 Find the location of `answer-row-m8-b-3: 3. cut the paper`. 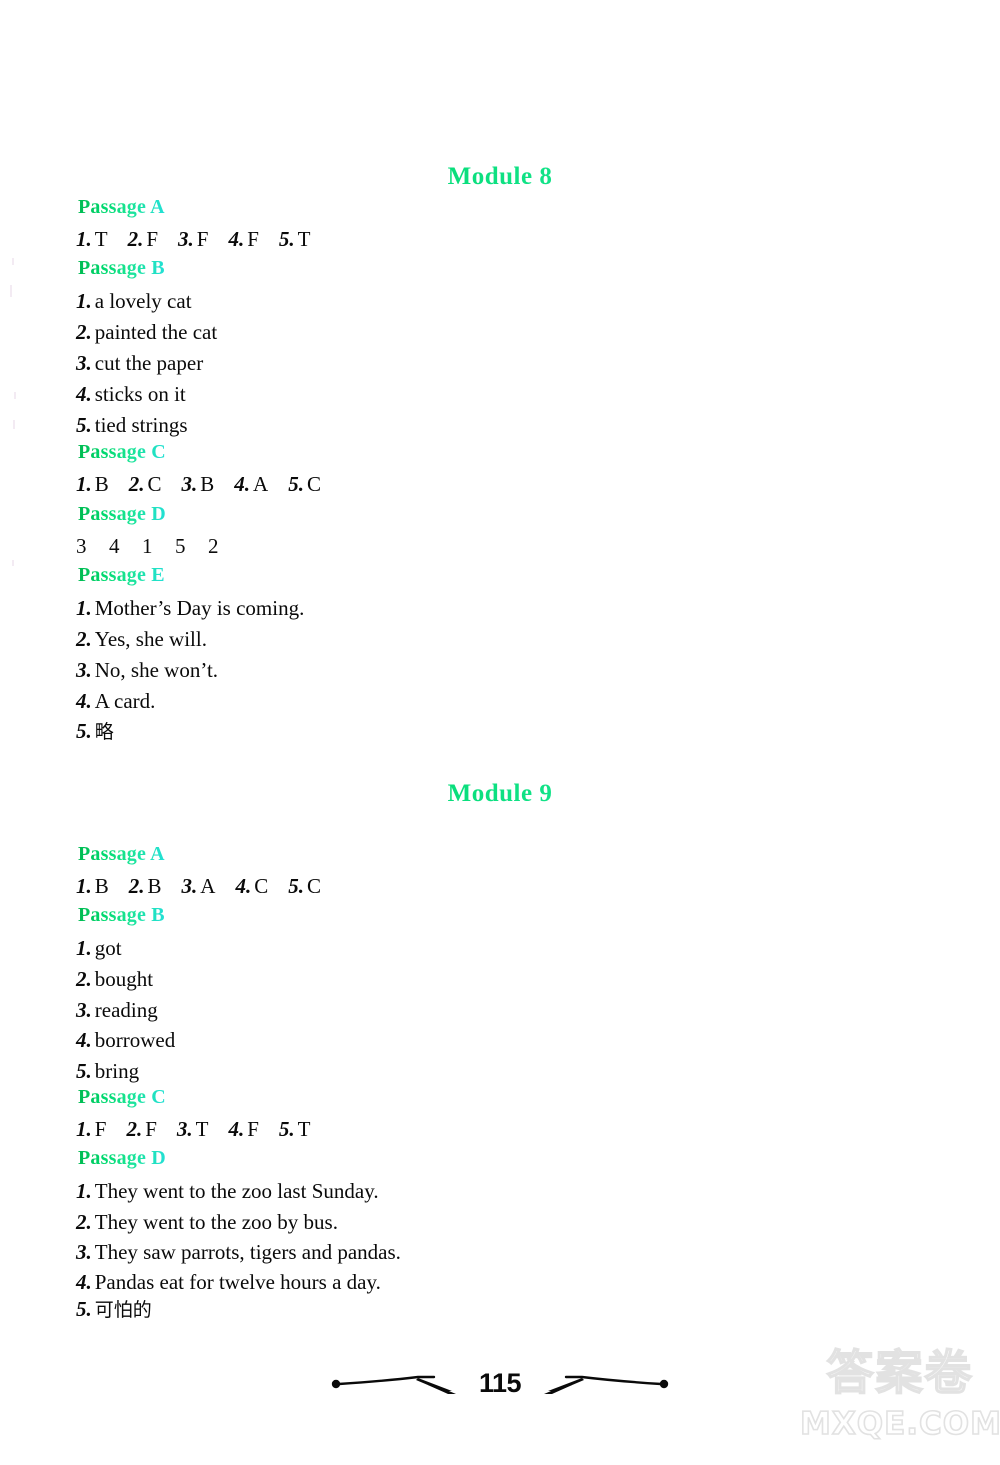

answer-row-m8-b-3: 3. cut the paper is located at coordinates (140, 363).